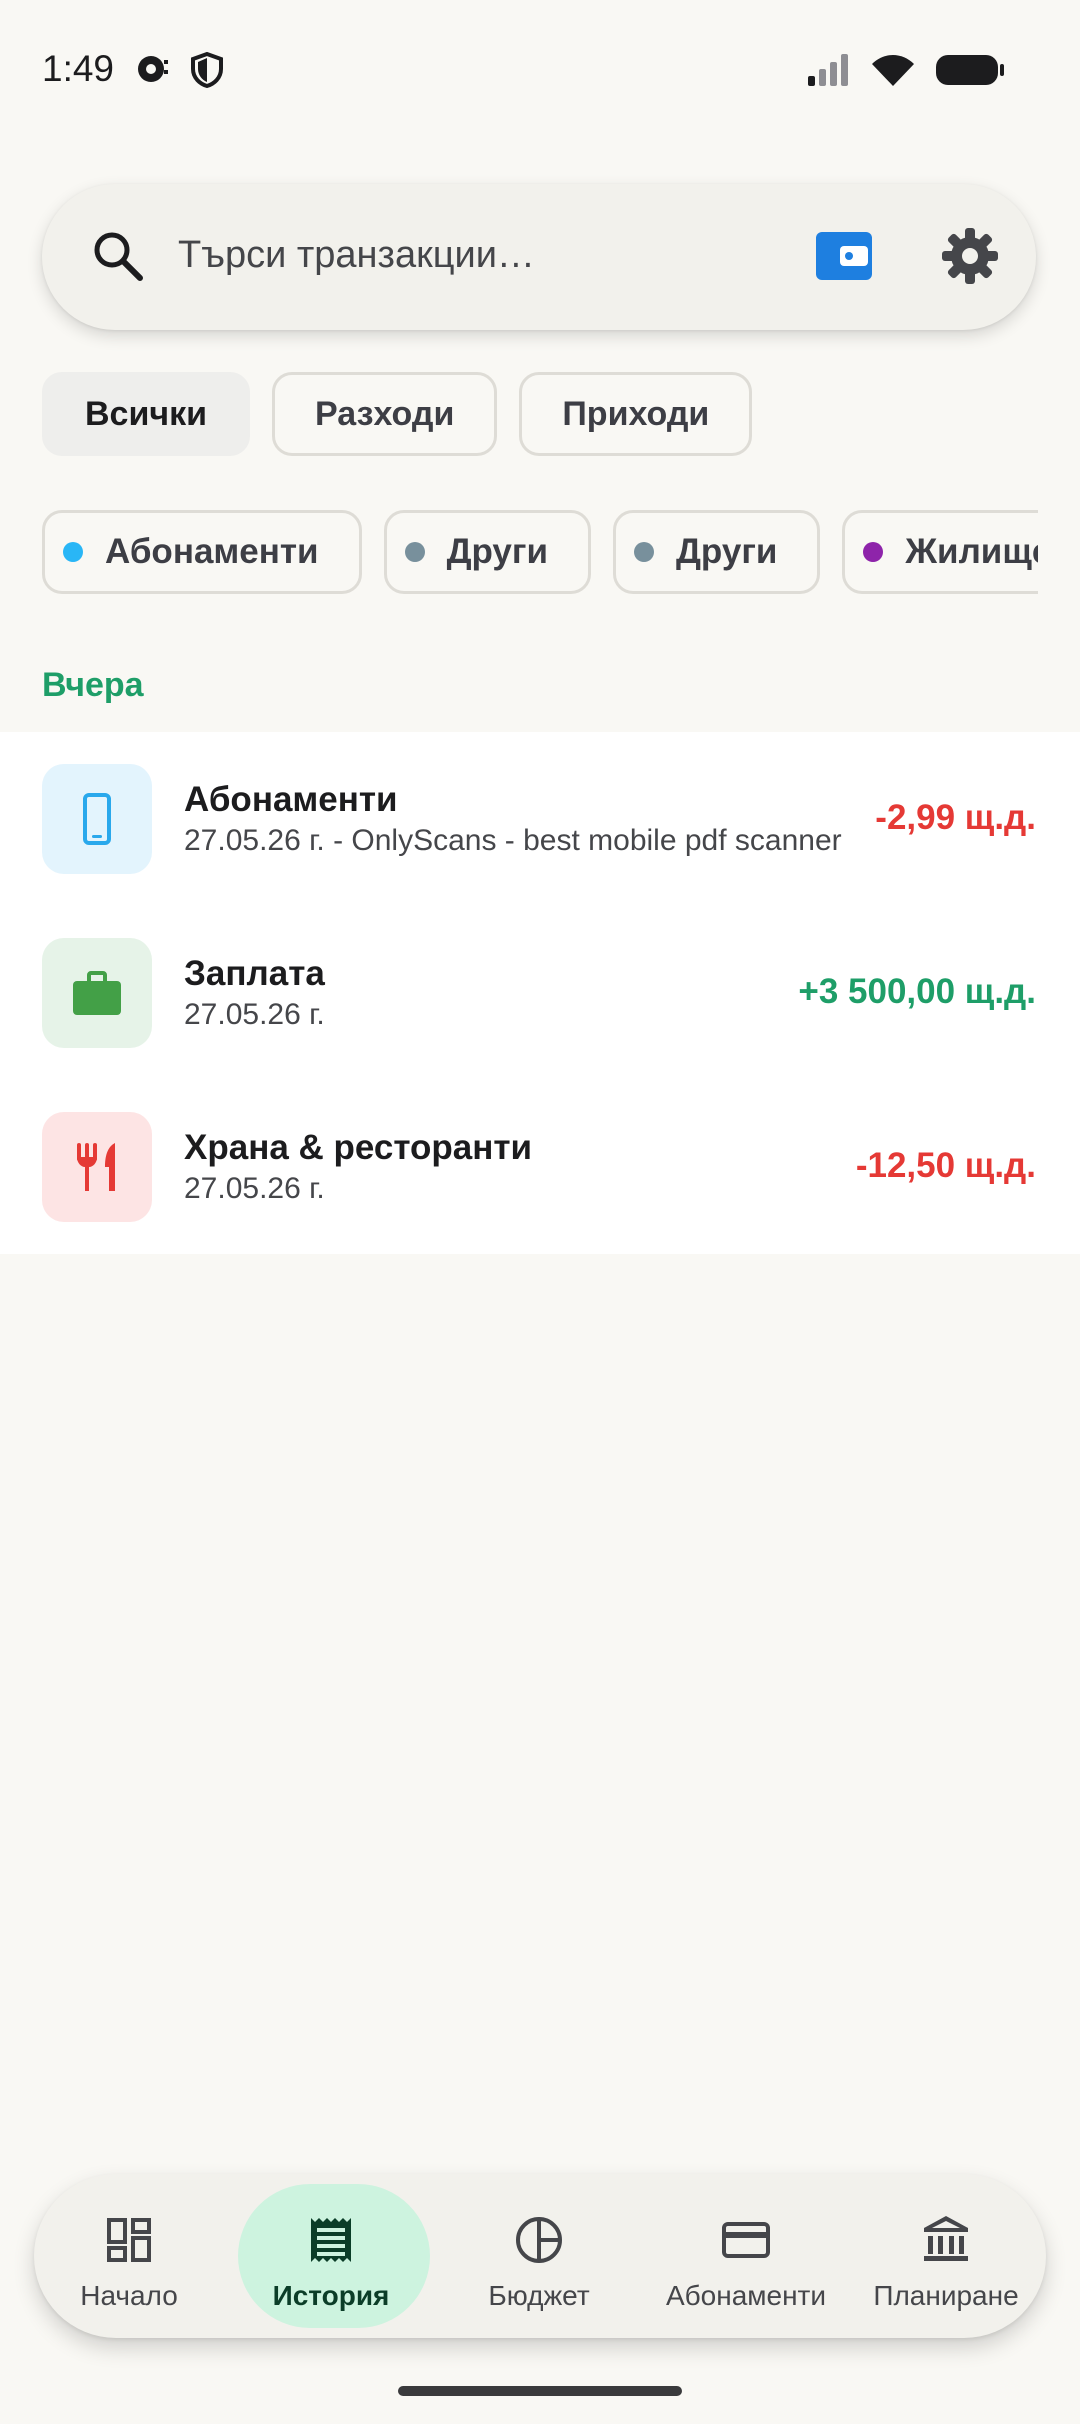 The image size is (1080, 2424). What do you see at coordinates (917, 991) in the screenshot?
I see `transaction-amount: +3 500,00 щ.д.` at bounding box center [917, 991].